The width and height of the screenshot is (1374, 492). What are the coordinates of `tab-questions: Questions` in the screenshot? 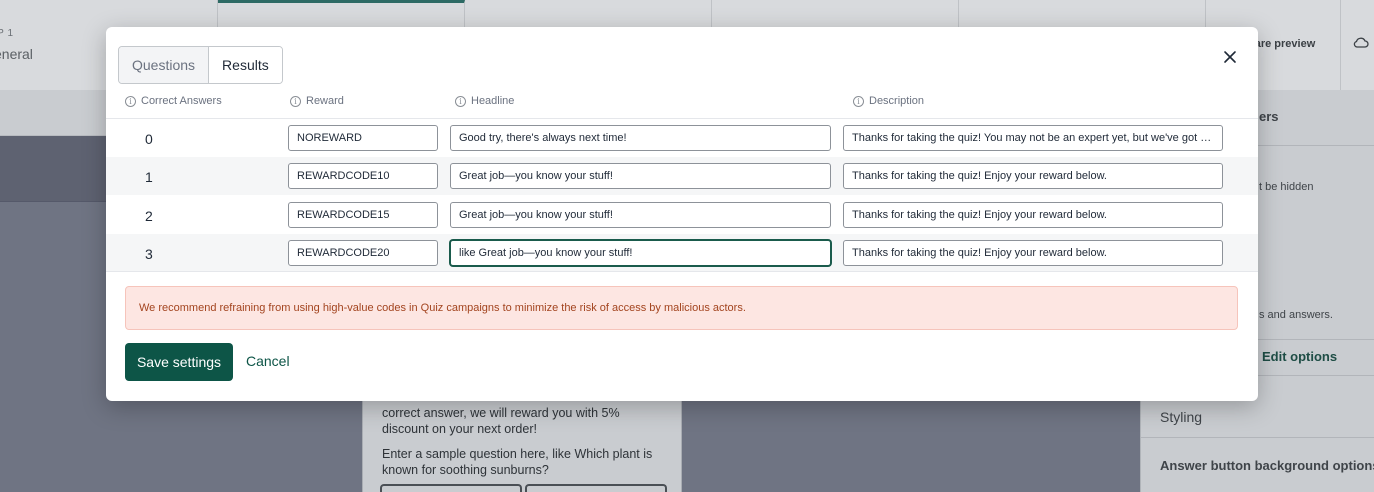 It's located at (164, 65).